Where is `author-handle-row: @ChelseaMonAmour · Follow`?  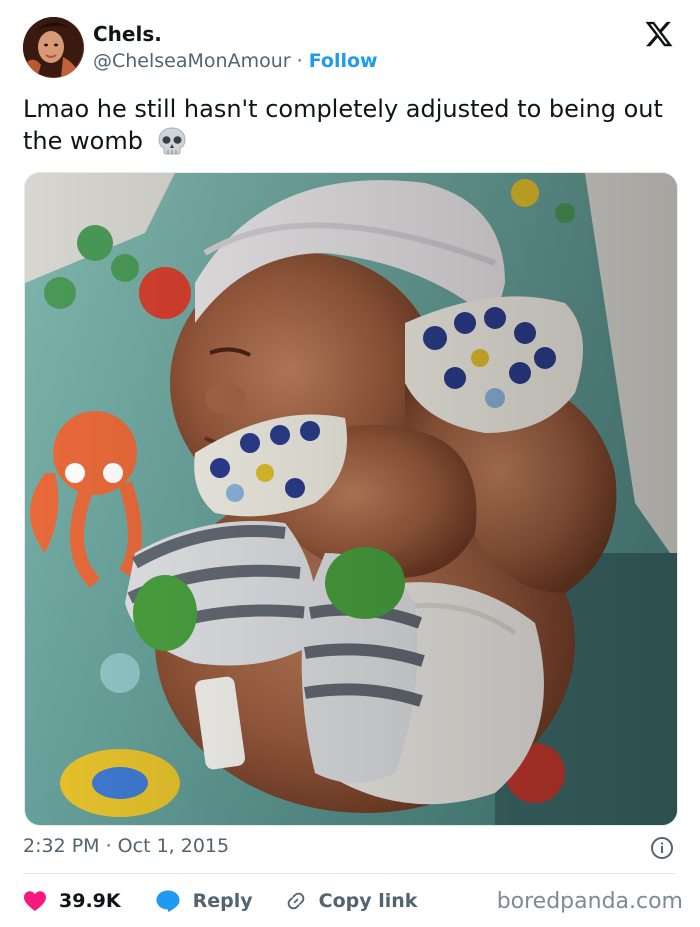
author-handle-row: @ChelseaMonAmour · Follow is located at coordinates (235, 61).